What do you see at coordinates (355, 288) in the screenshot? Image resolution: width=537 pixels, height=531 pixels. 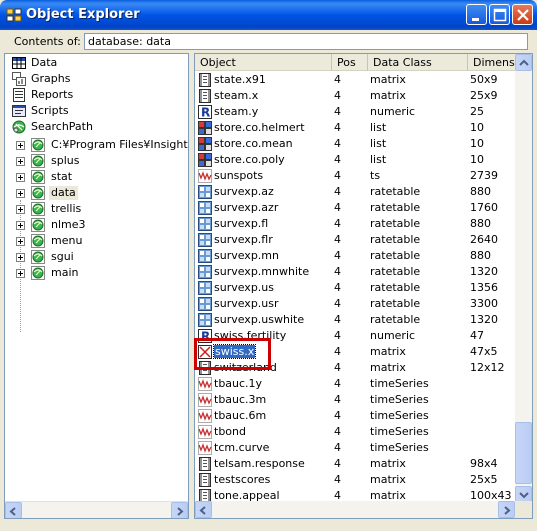 I see `table-row: survexp.us 4 ratetable 1356` at bounding box center [355, 288].